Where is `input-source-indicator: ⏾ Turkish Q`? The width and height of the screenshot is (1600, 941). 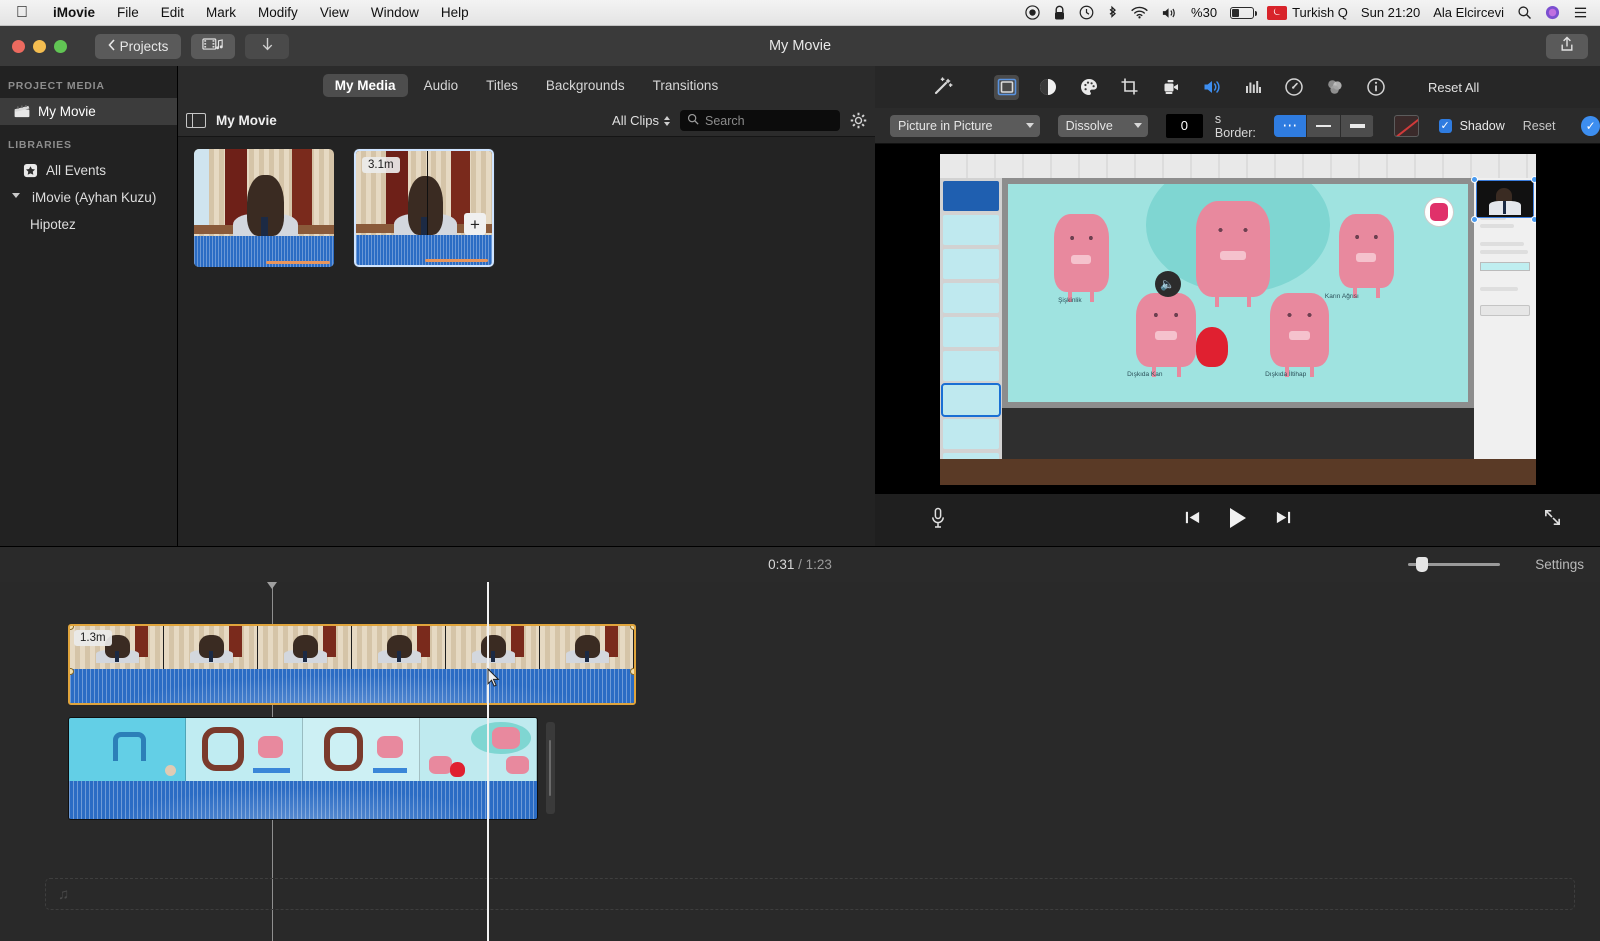 input-source-indicator: ⏾ Turkish Q is located at coordinates (1307, 12).